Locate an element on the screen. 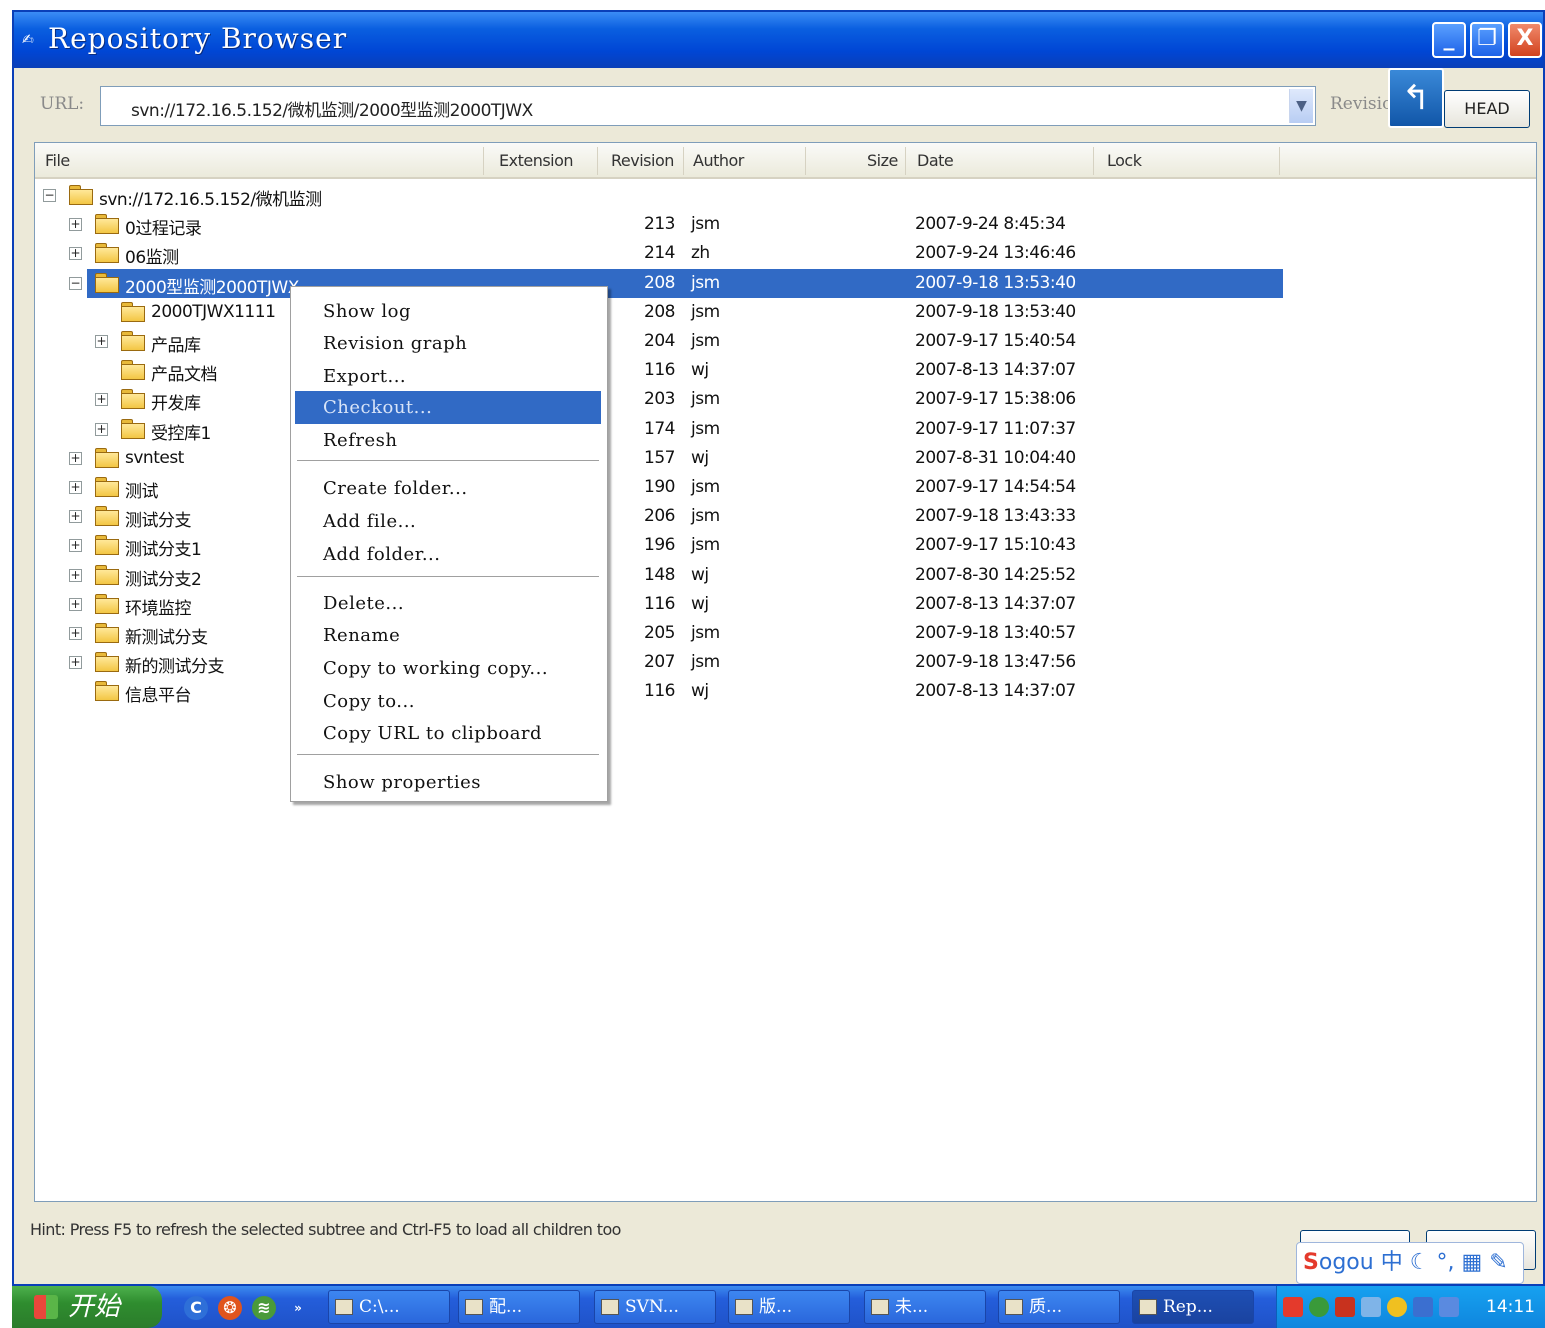  chevron-down-icon: ▼ is located at coordinates (1301, 106).